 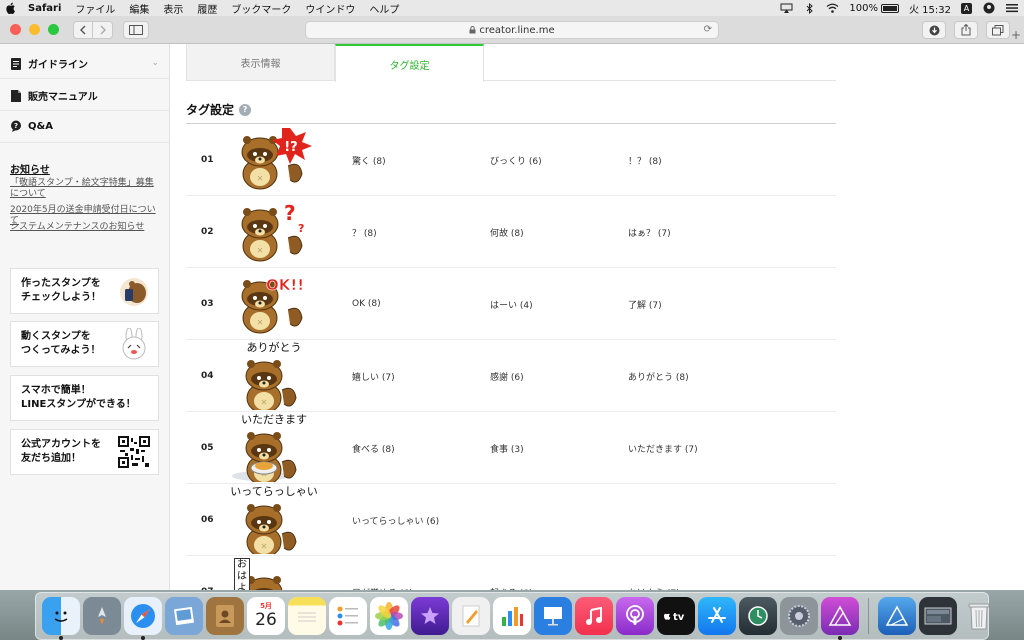 What do you see at coordinates (373, 448) in the screenshot?
I see `tag-value: 食べる (8)` at bounding box center [373, 448].